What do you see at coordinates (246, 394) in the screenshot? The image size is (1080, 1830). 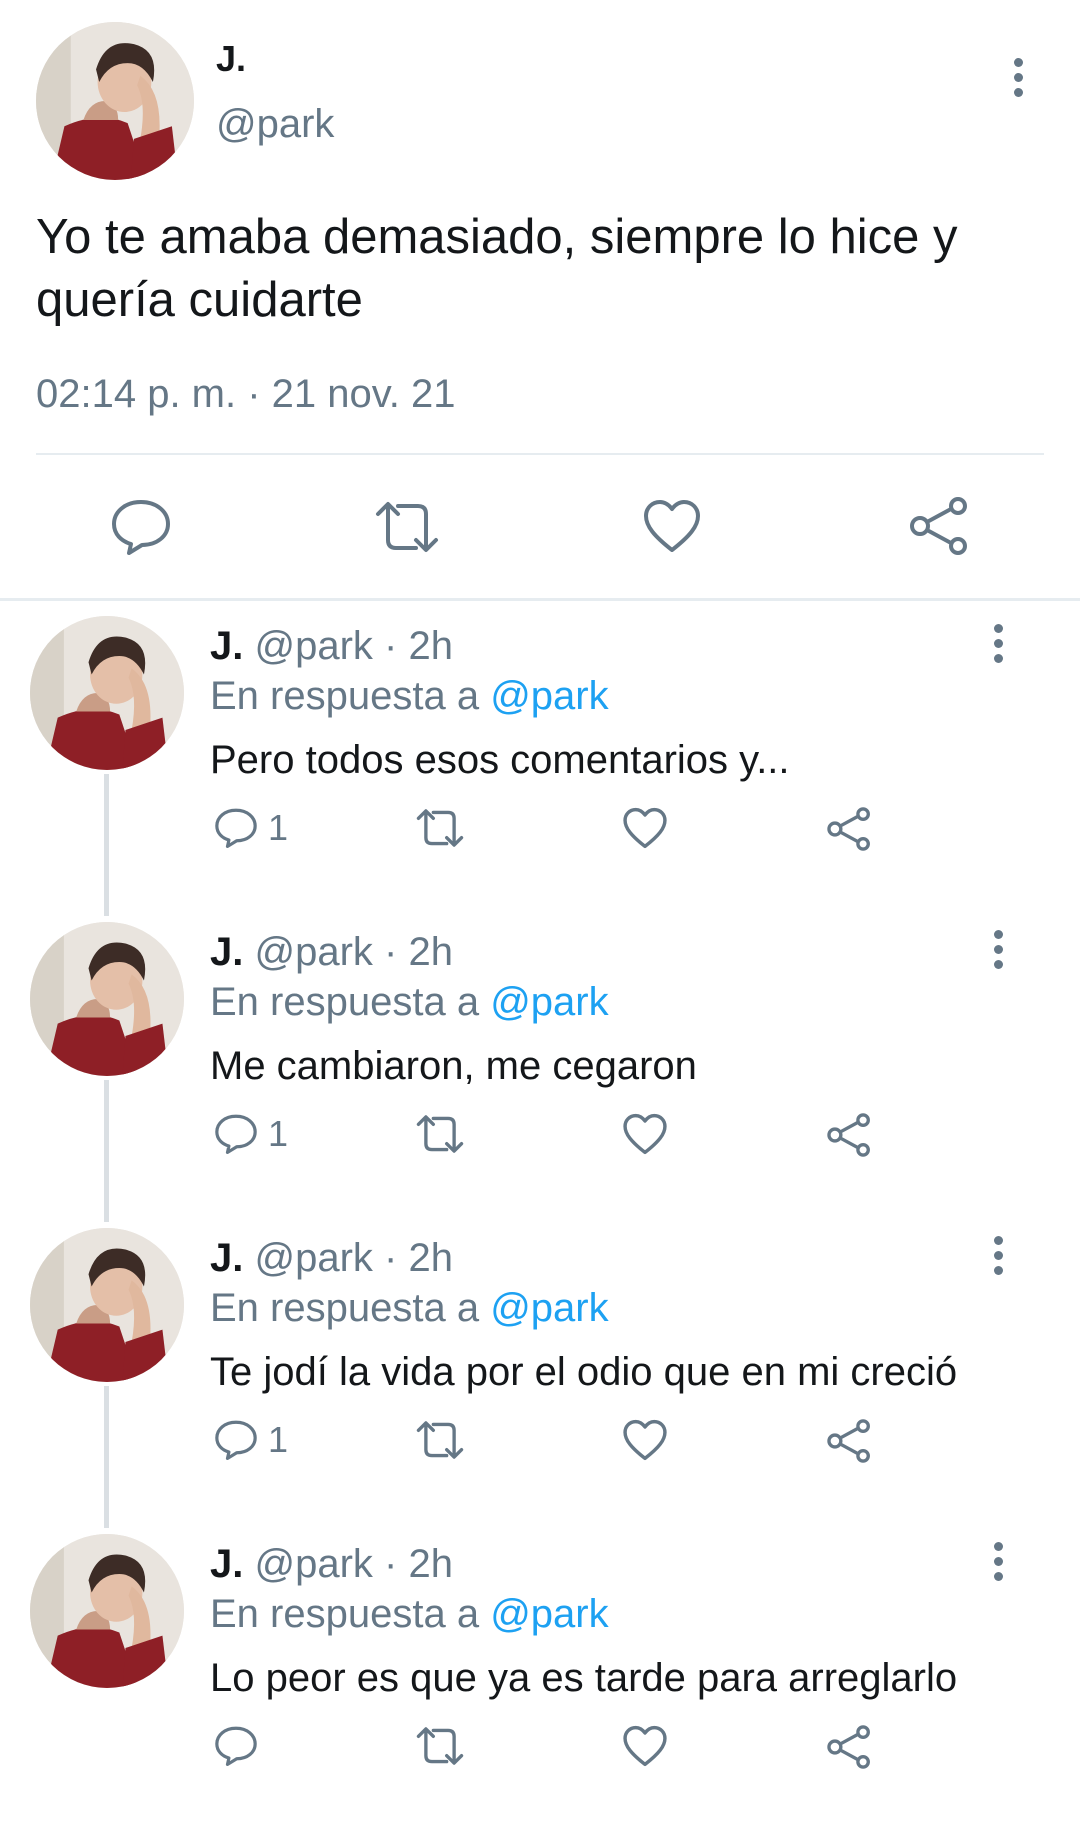 I see `tweet-timestamp: 02:14 p. m. · 21 nov. 21` at bounding box center [246, 394].